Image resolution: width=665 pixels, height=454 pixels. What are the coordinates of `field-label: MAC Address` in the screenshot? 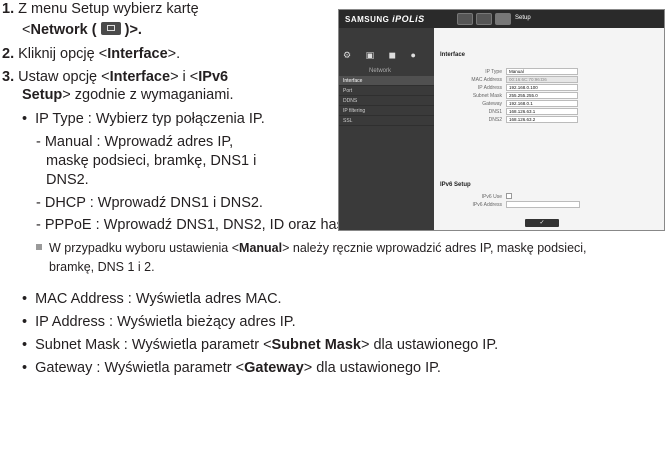 It's located at (486, 80).